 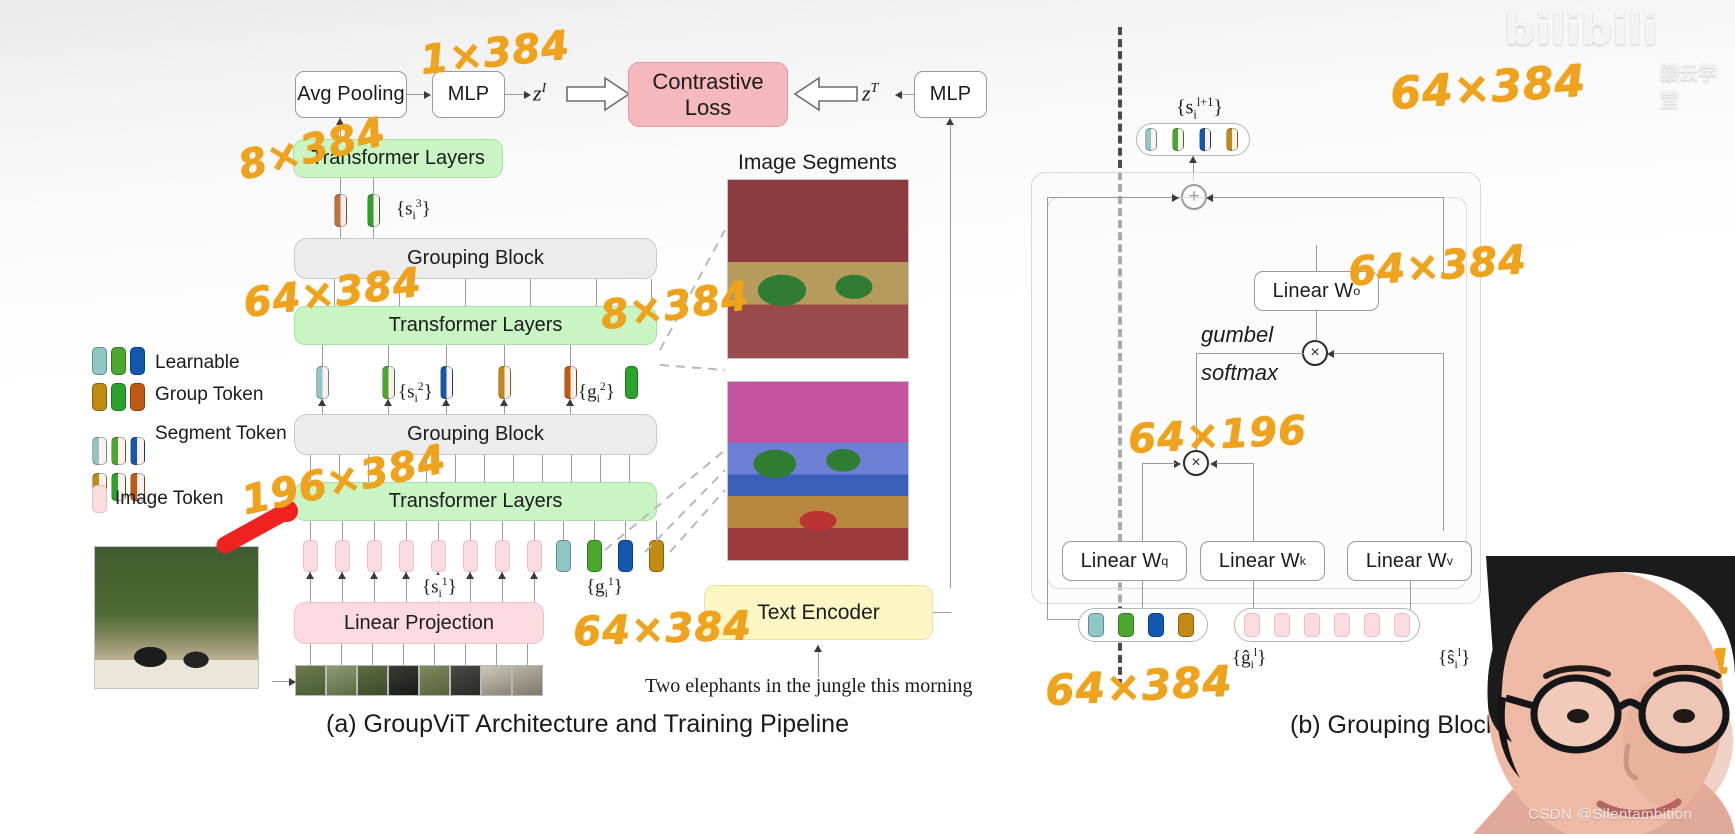 What do you see at coordinates (1237, 334) in the screenshot?
I see `gumbel-label: gumbel` at bounding box center [1237, 334].